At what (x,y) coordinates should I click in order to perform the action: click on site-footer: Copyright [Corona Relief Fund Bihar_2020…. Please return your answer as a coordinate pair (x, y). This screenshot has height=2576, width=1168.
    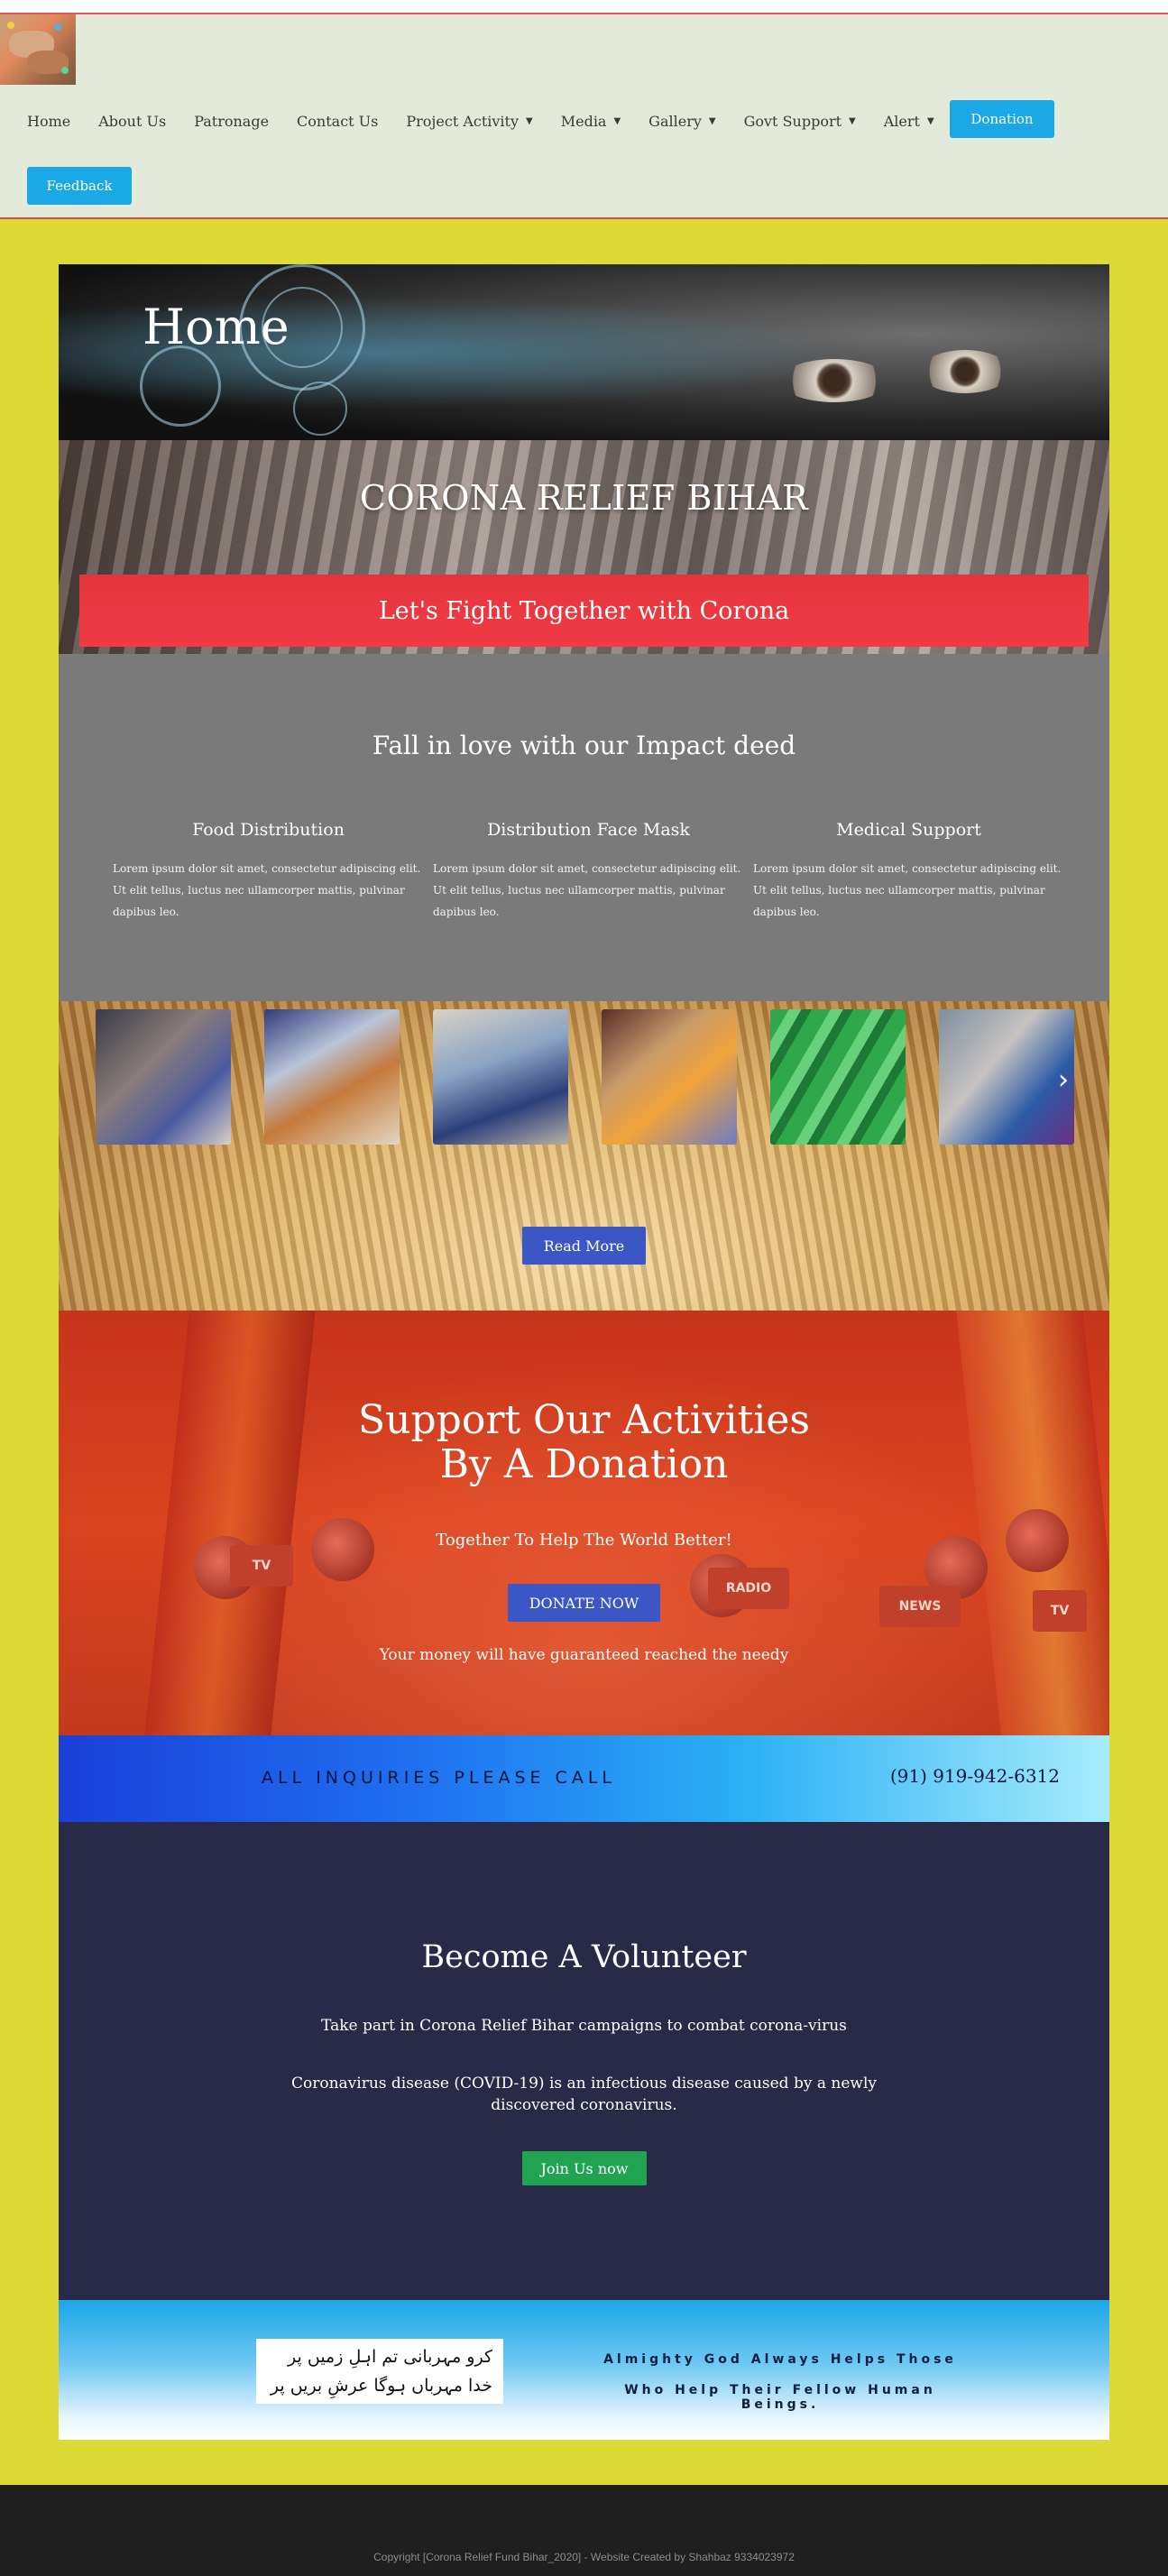
    Looking at the image, I should click on (584, 2530).